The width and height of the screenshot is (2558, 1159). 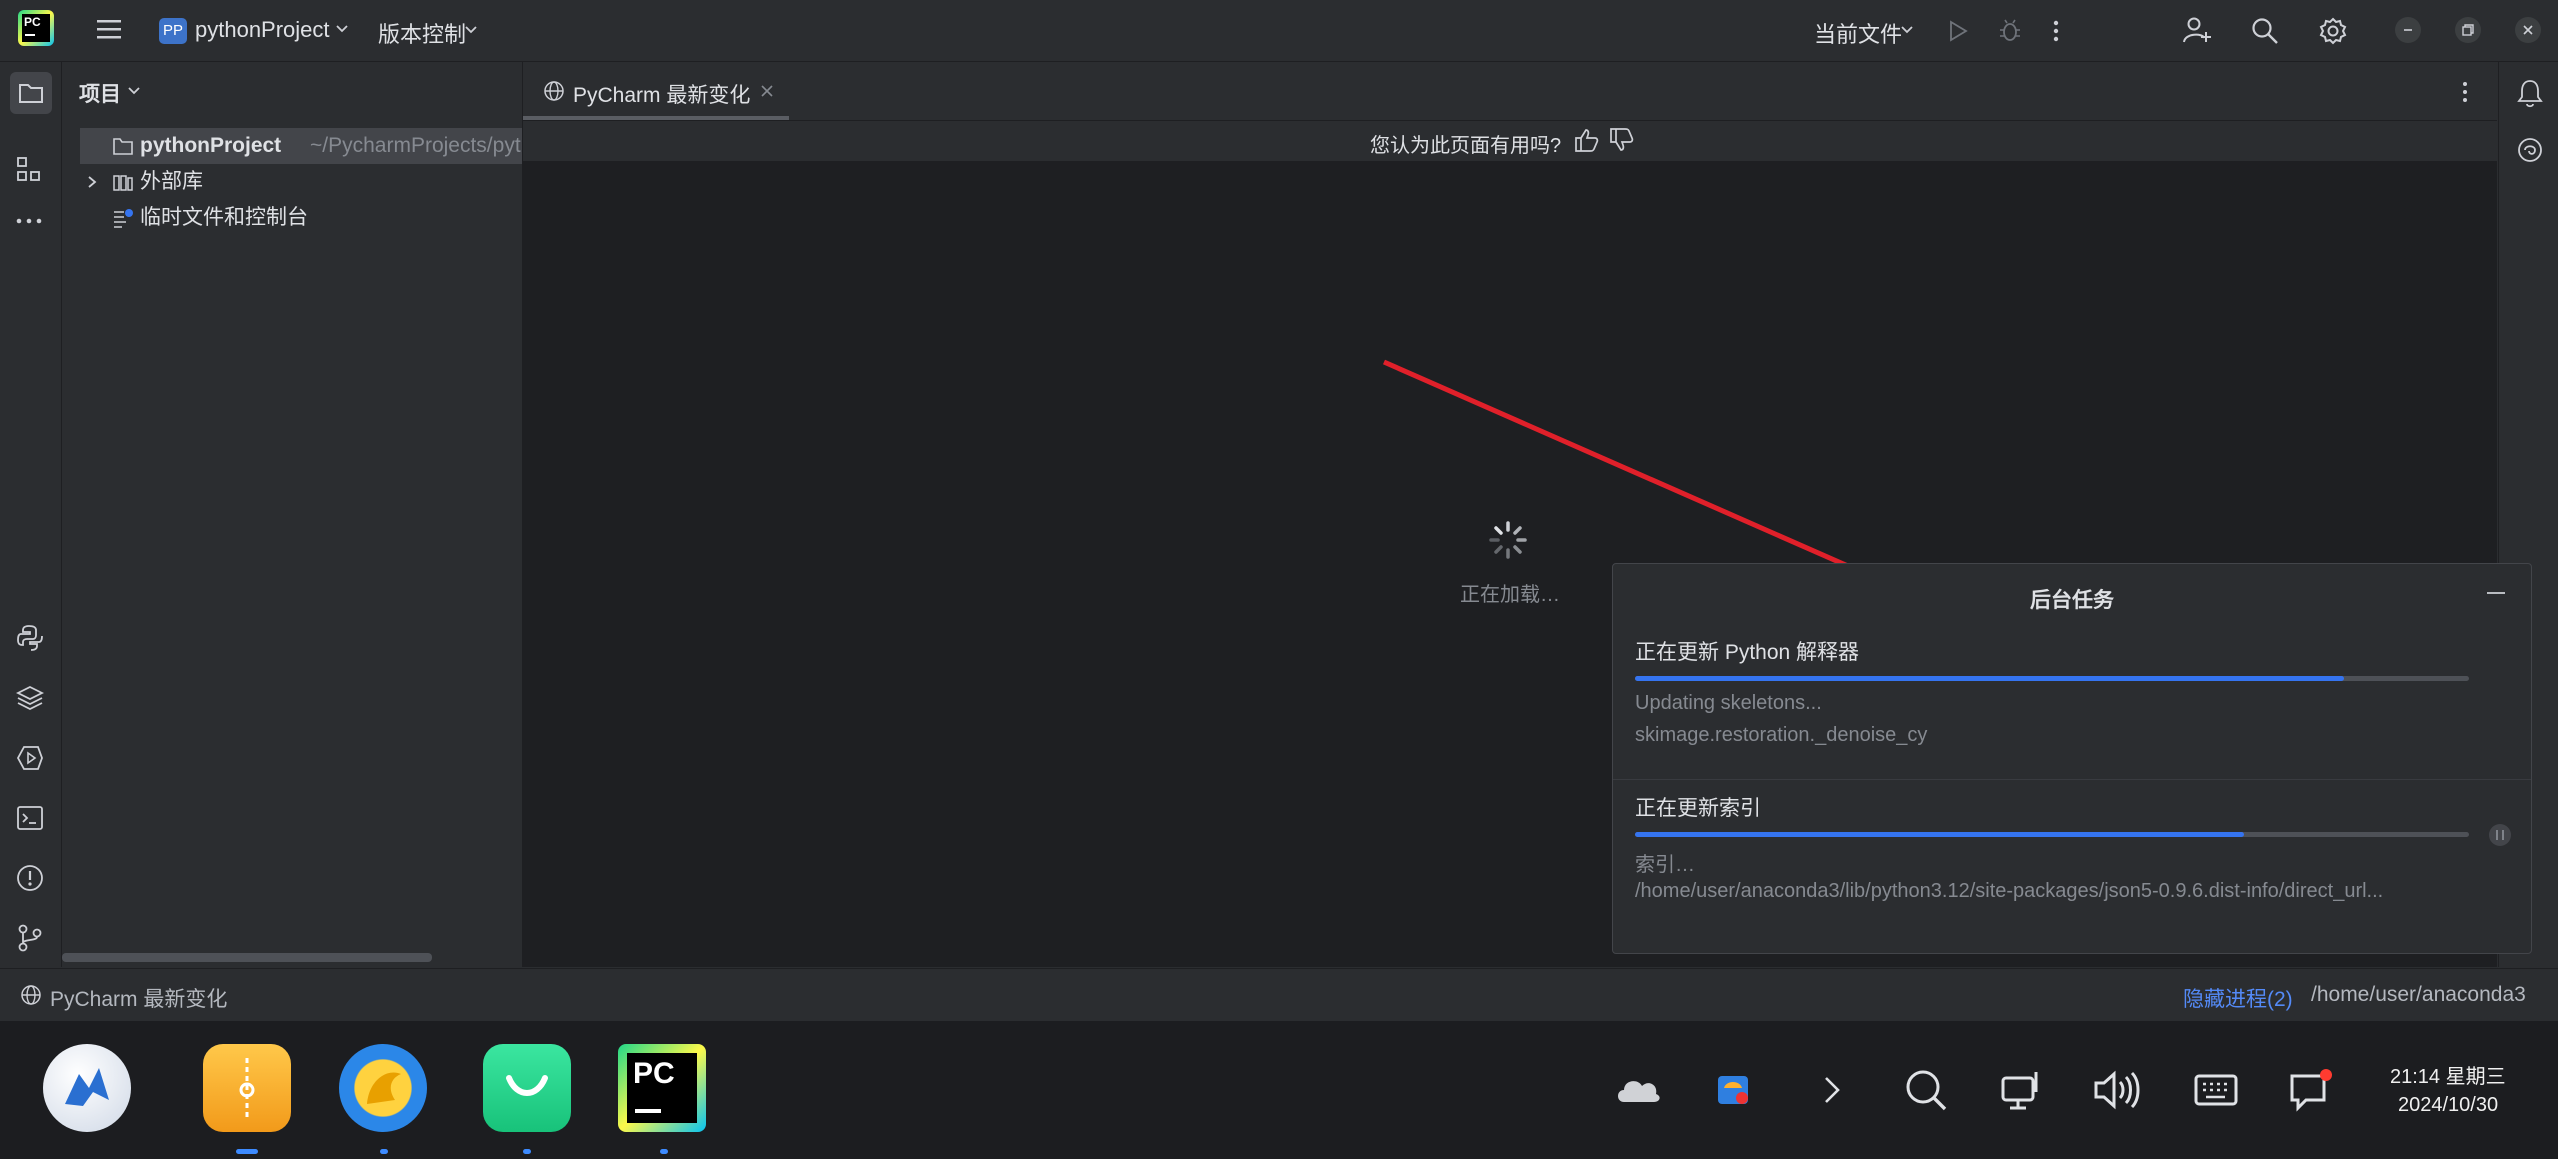 I want to click on popup-title: 后台任务, so click(x=2072, y=600).